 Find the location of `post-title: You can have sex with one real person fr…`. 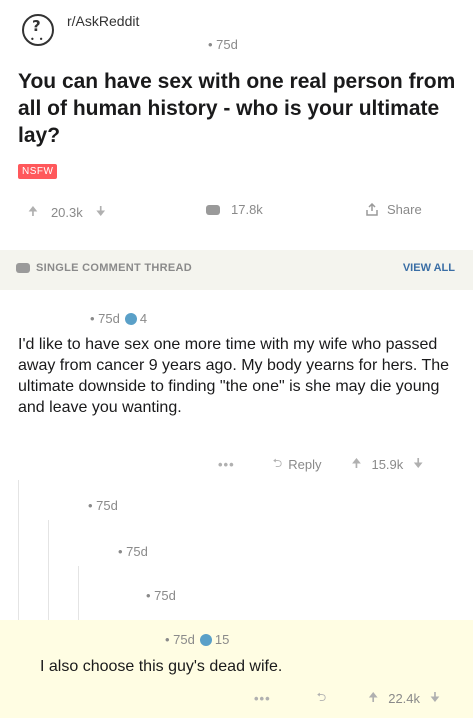

post-title: You can have sex with one real person fr… is located at coordinates (238, 108).